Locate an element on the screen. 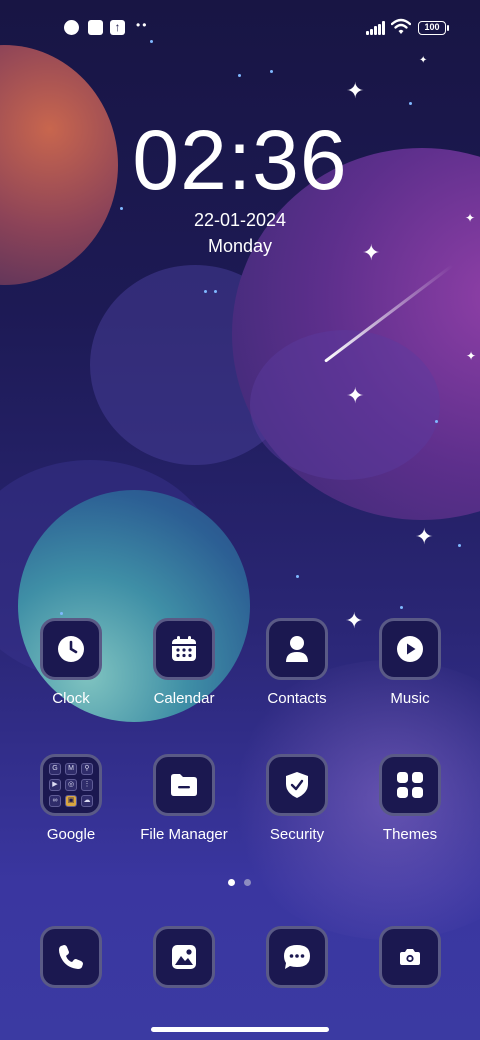  page-dot is located at coordinates (247, 882).